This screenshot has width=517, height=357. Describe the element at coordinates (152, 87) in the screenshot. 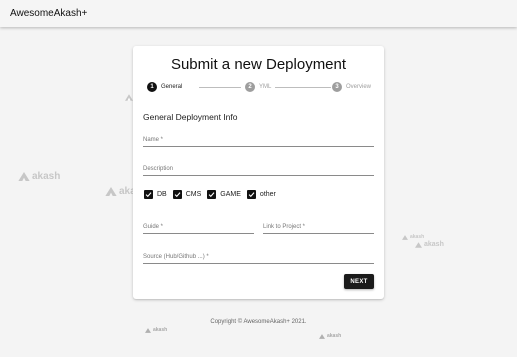

I see `step-number: 1` at that location.